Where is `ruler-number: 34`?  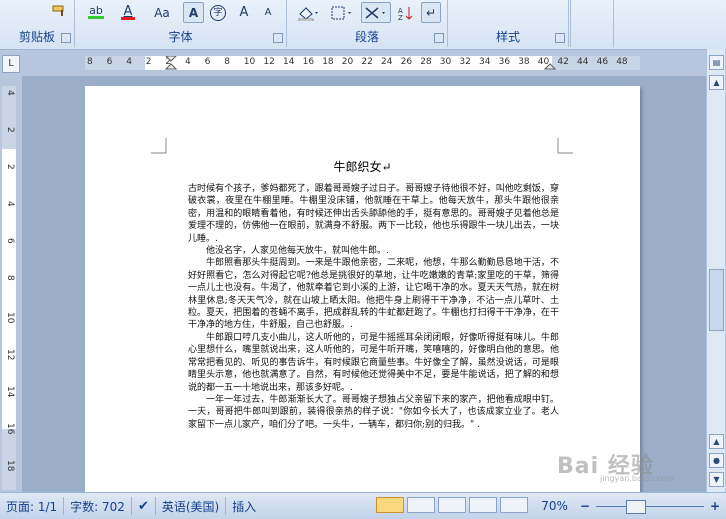 ruler-number: 34 is located at coordinates (485, 62).